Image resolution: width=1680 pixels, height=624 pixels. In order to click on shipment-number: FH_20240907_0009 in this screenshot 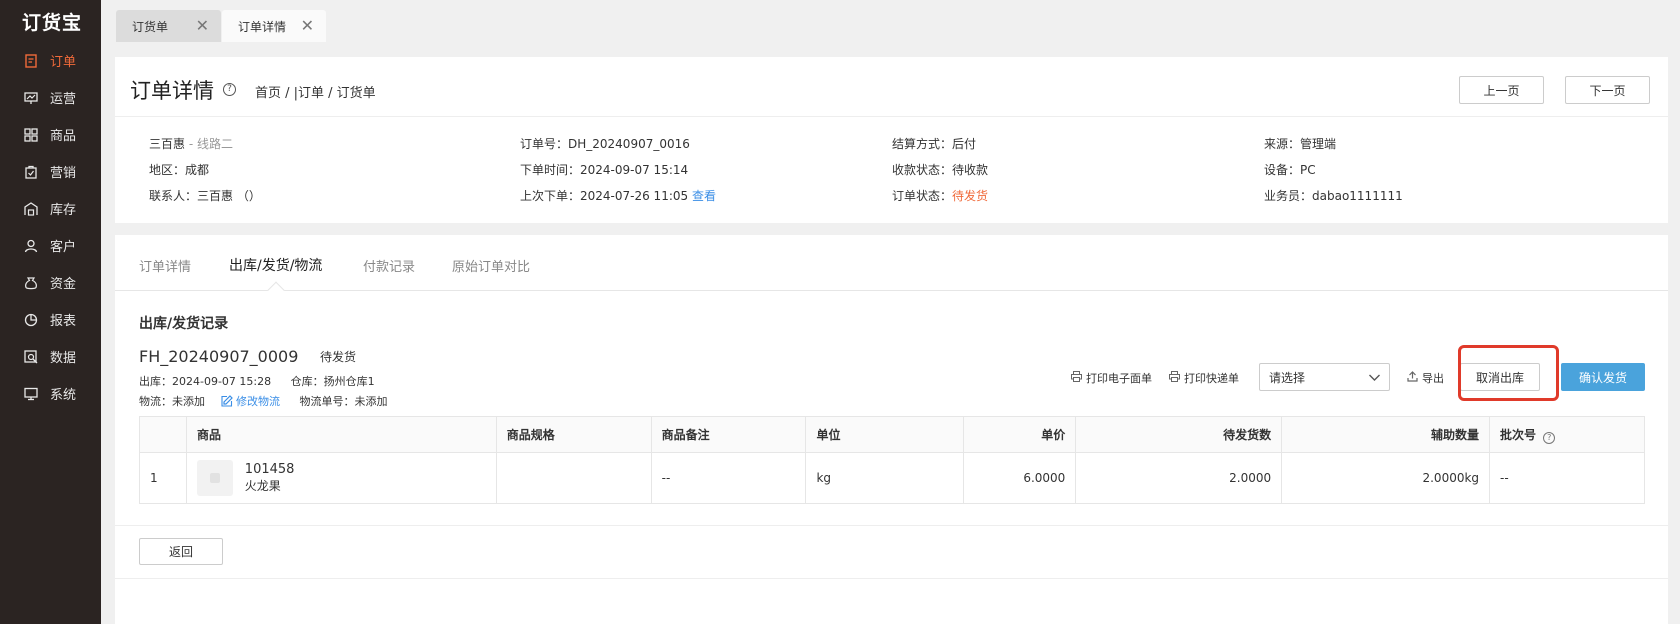, I will do `click(219, 356)`.